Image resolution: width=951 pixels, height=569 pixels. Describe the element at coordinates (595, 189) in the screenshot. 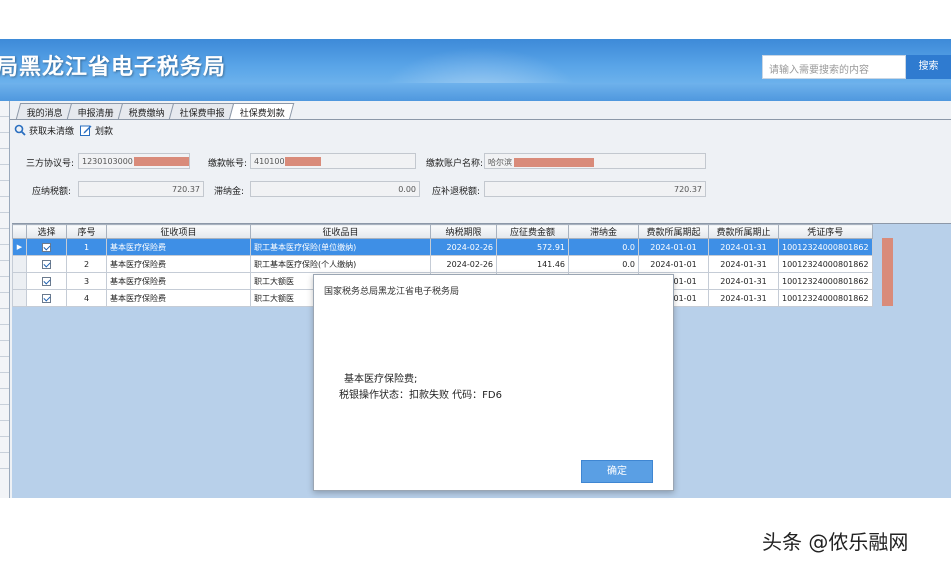

I see `total-field: 720.37` at that location.